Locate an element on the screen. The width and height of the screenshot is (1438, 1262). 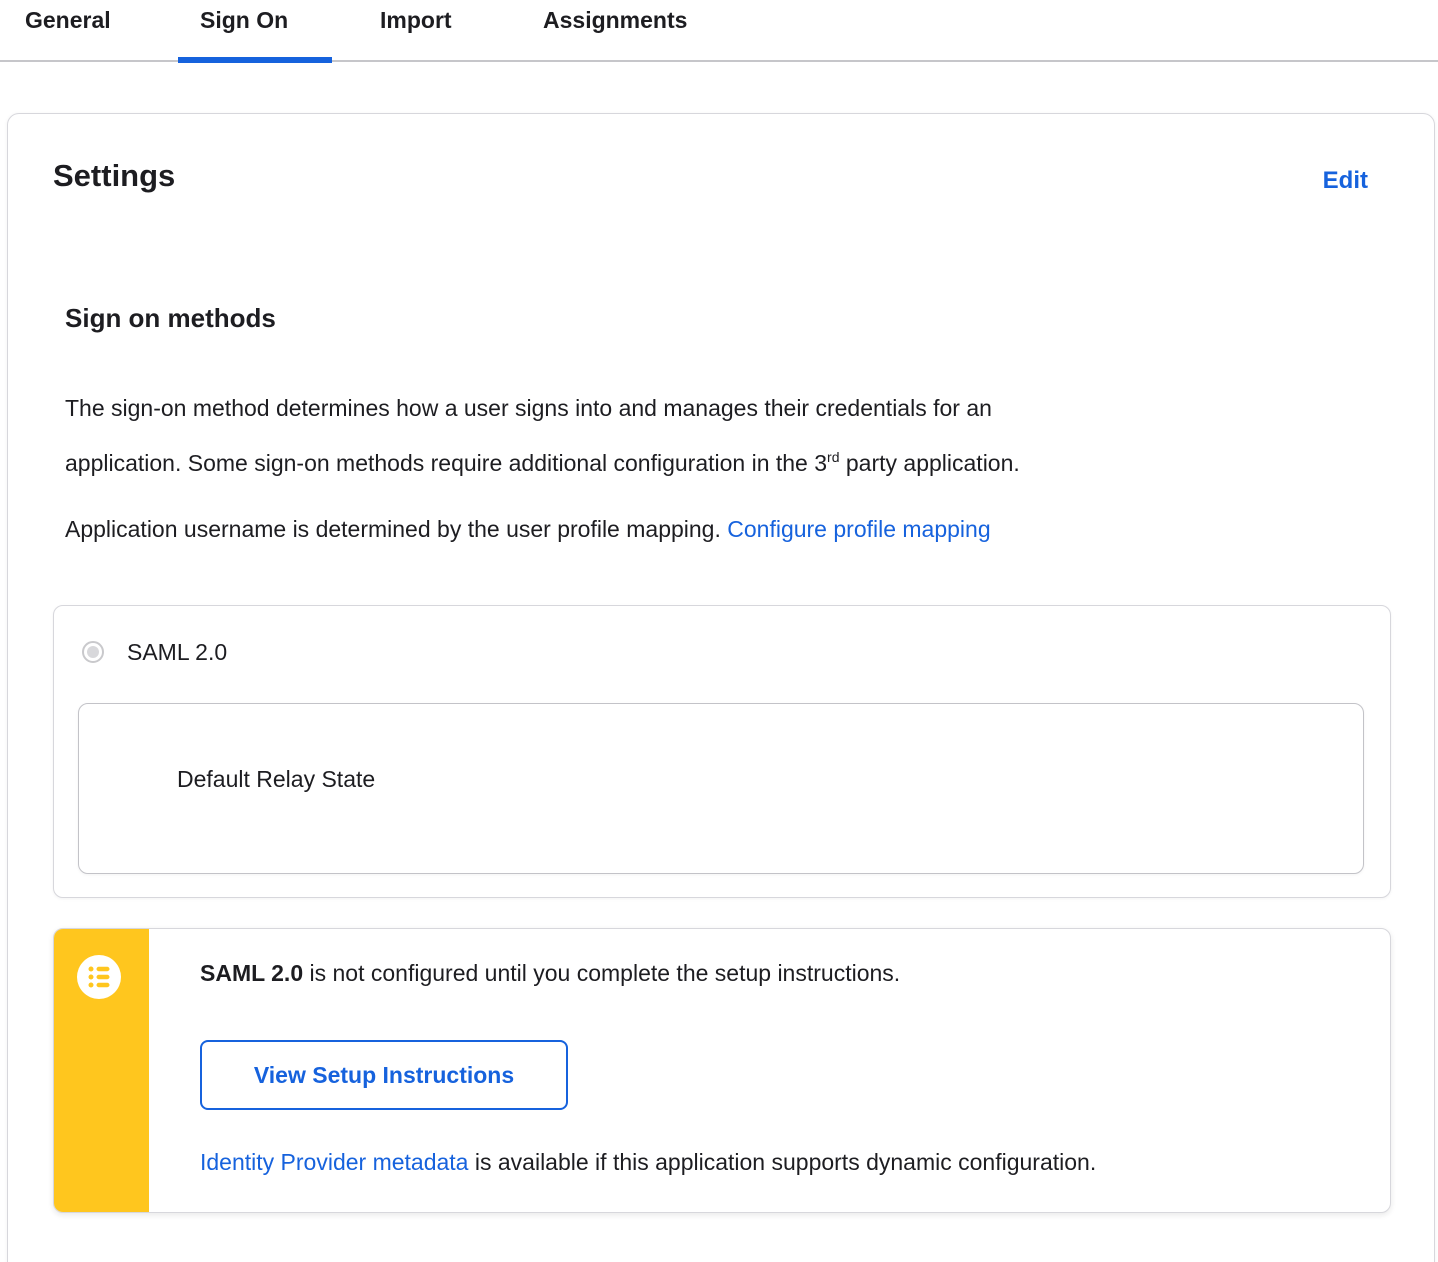
saml-radio-label: SAML 2.0 is located at coordinates (177, 652).